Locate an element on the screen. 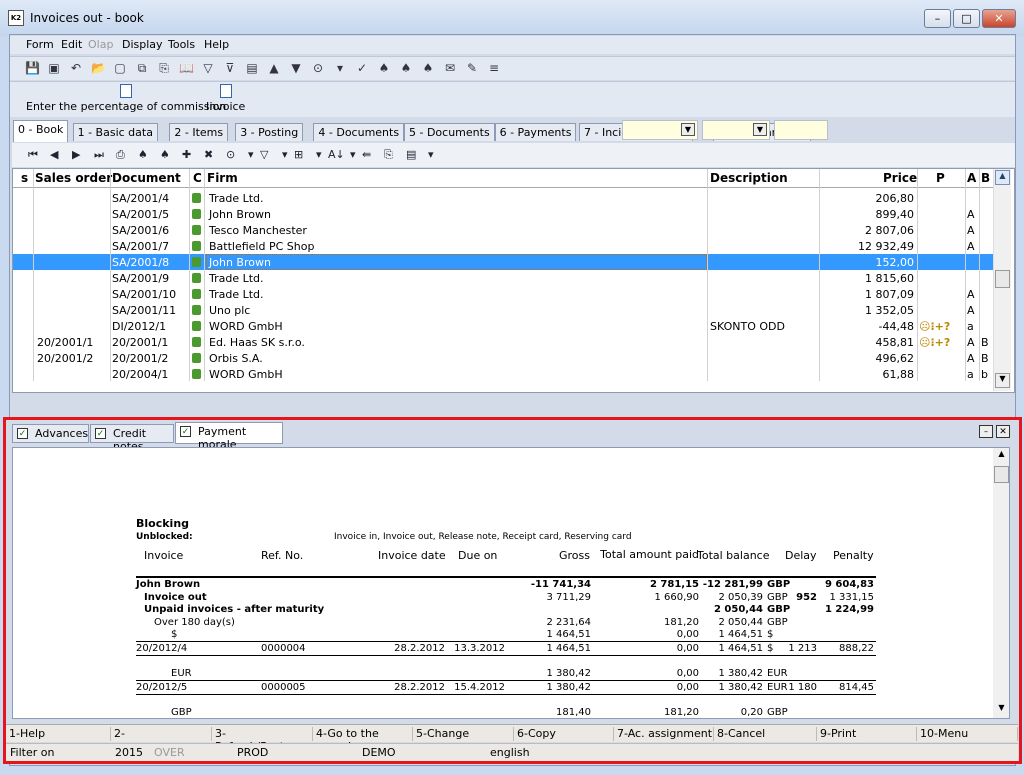 This screenshot has width=1024, height=775. list-icon: ≡ is located at coordinates (494, 68).